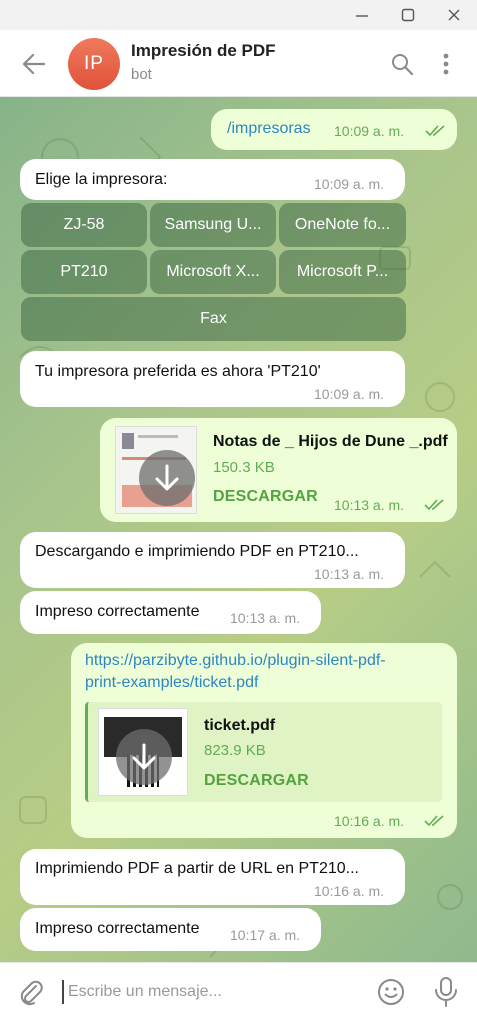 The width and height of the screenshot is (477, 1020). I want to click on chat-header: IP Impresión de PDF bot, so click(238, 63).